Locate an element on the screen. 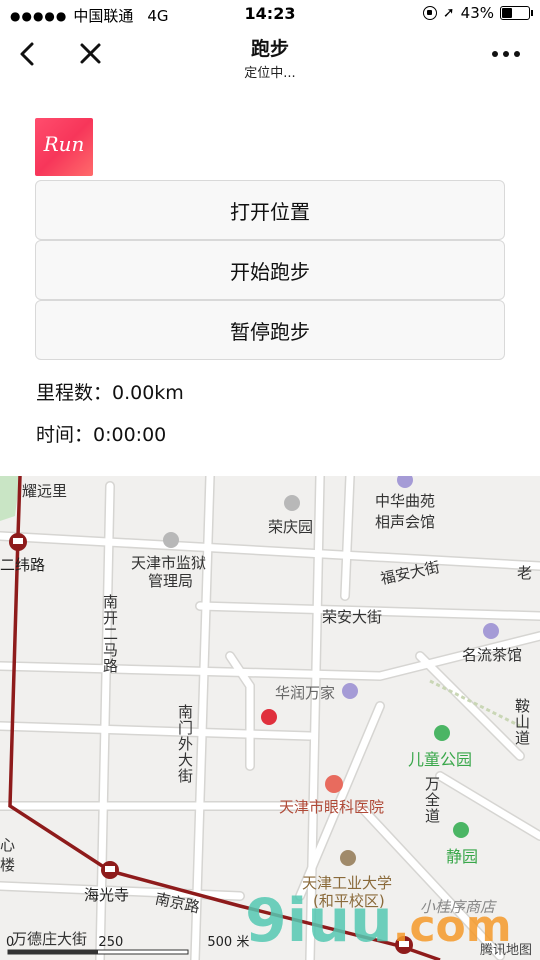 This screenshot has width=540, height=960. map-label: 荣庆园 is located at coordinates (291, 527).